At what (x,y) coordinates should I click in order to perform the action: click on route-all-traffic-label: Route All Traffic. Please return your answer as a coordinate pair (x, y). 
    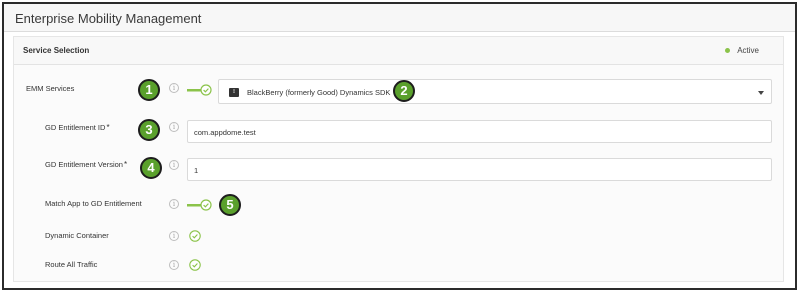
    Looking at the image, I should click on (71, 264).